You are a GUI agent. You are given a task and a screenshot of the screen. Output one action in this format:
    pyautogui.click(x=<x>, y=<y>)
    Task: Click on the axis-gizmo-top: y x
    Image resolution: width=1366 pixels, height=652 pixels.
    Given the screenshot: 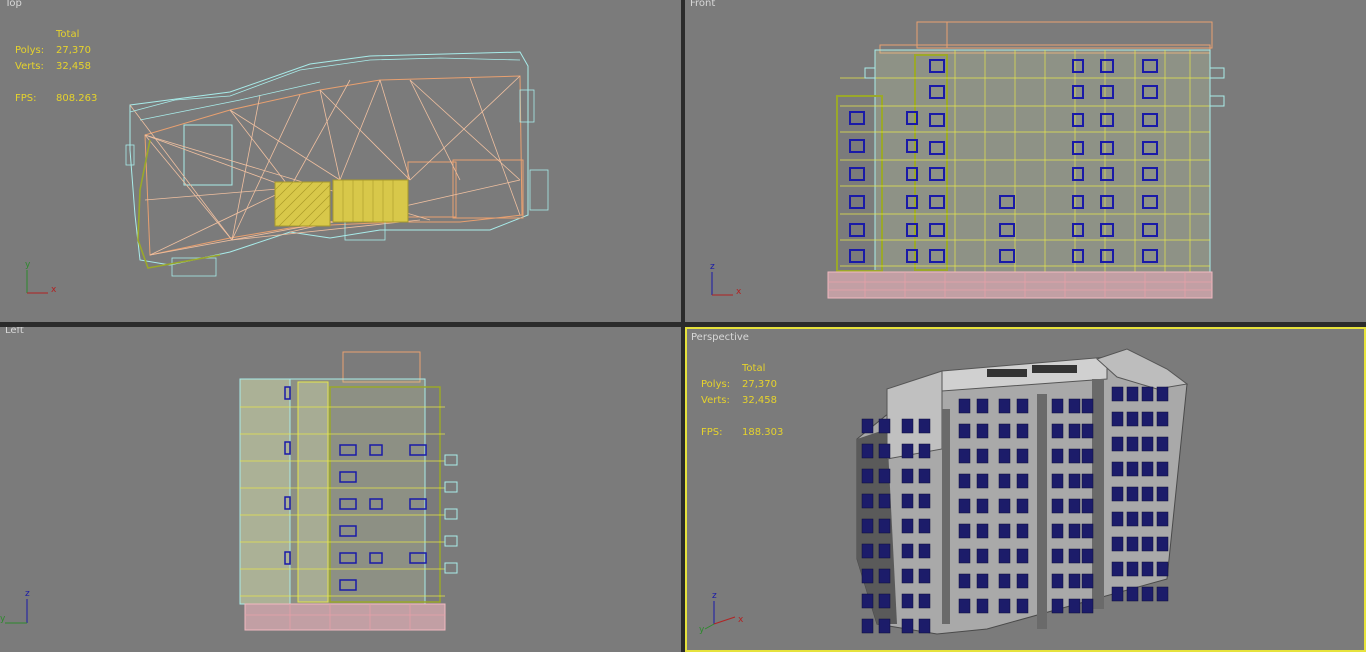 What is the action you would take?
    pyautogui.click(x=41, y=277)
    